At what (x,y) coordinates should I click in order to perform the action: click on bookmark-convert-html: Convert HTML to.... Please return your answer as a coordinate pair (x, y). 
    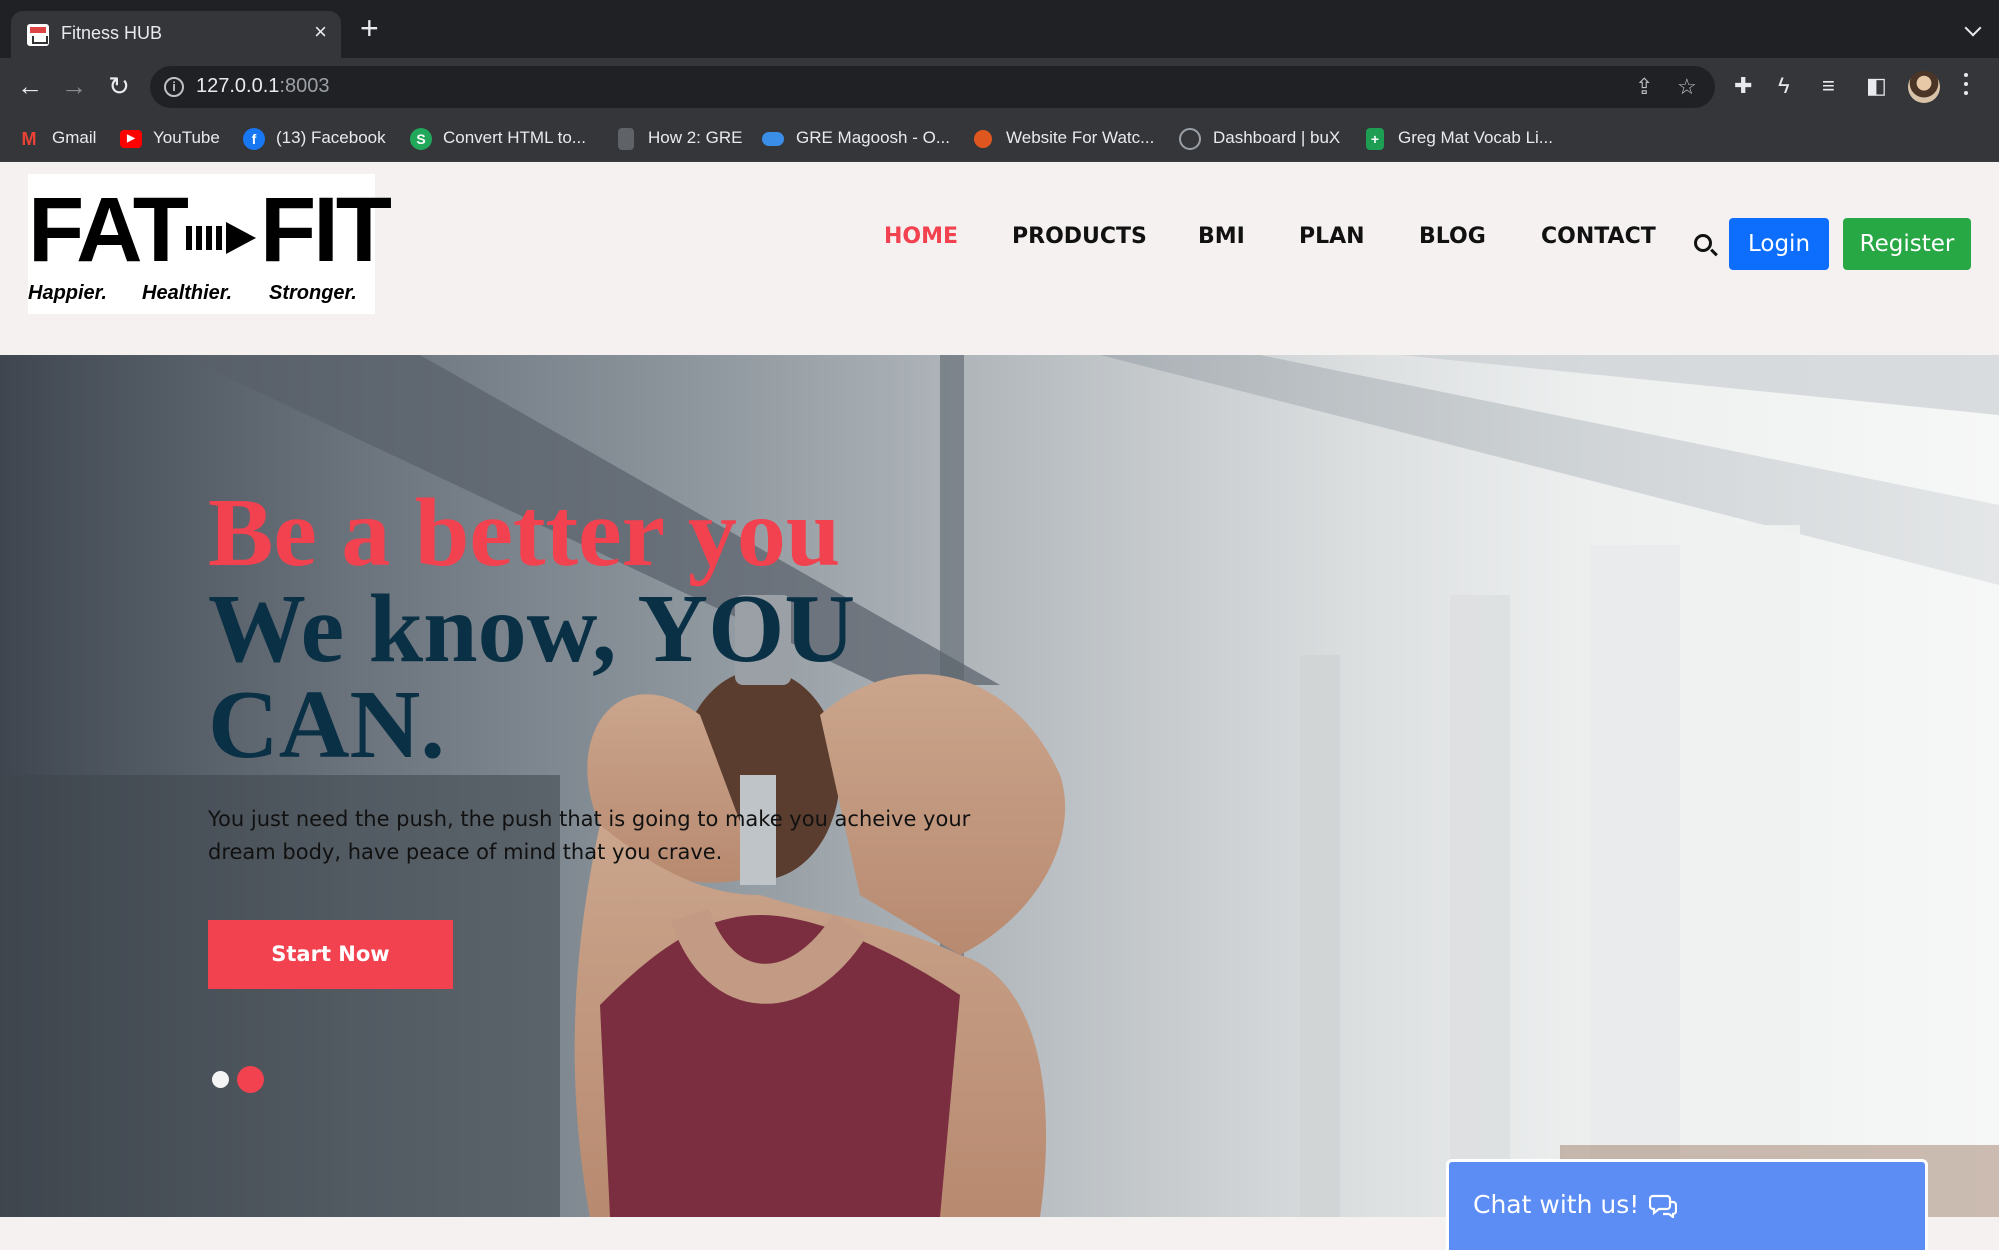
    Looking at the image, I should click on (514, 138).